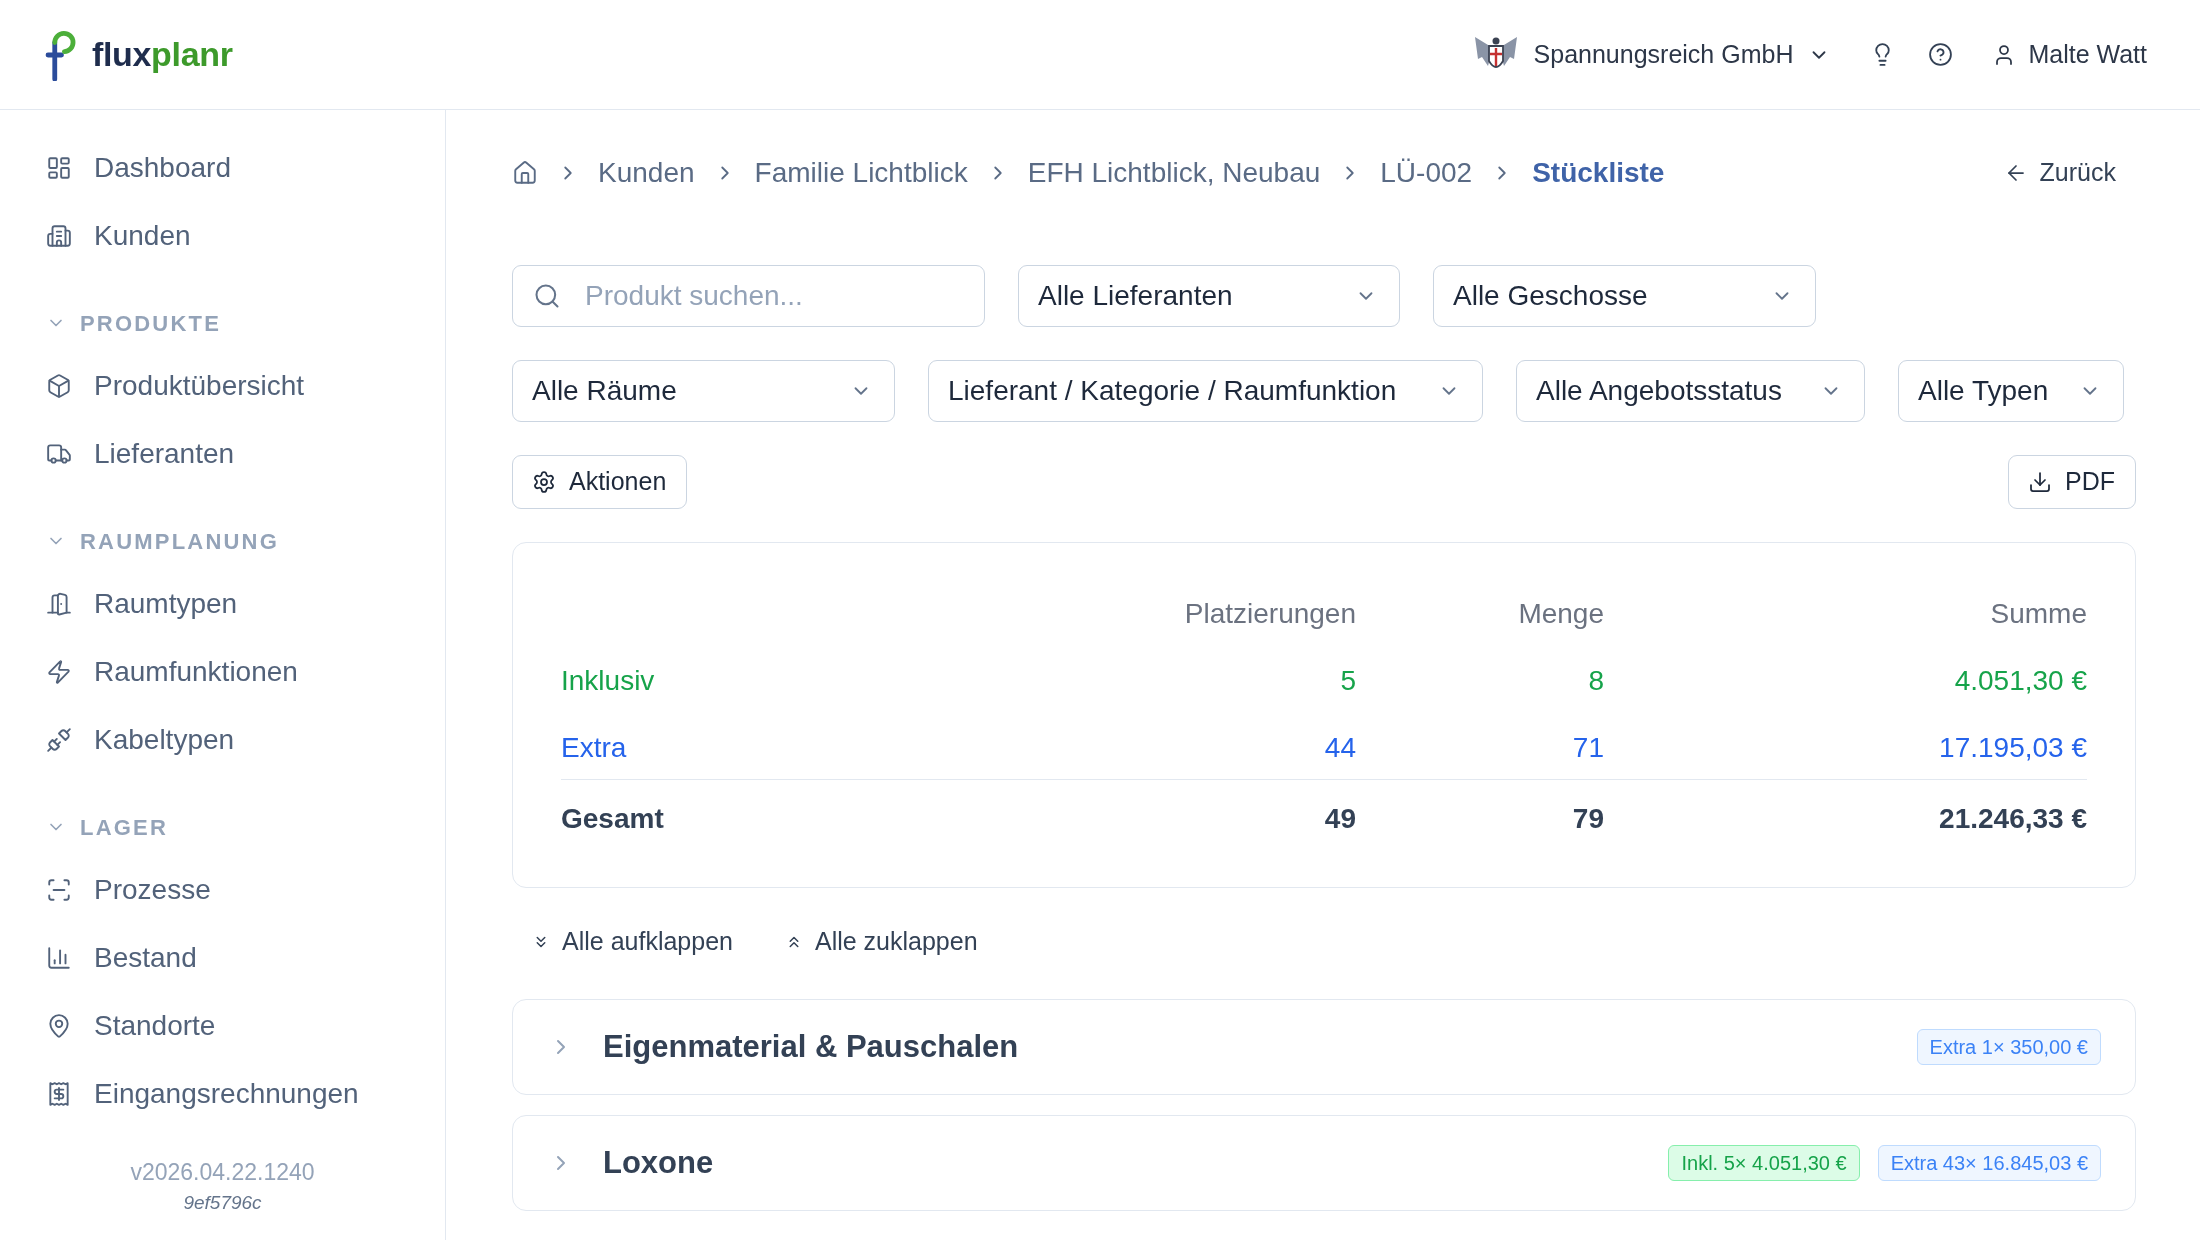 The image size is (2200, 1240). What do you see at coordinates (2059, 173) in the screenshot?
I see `back-button: Zurück` at bounding box center [2059, 173].